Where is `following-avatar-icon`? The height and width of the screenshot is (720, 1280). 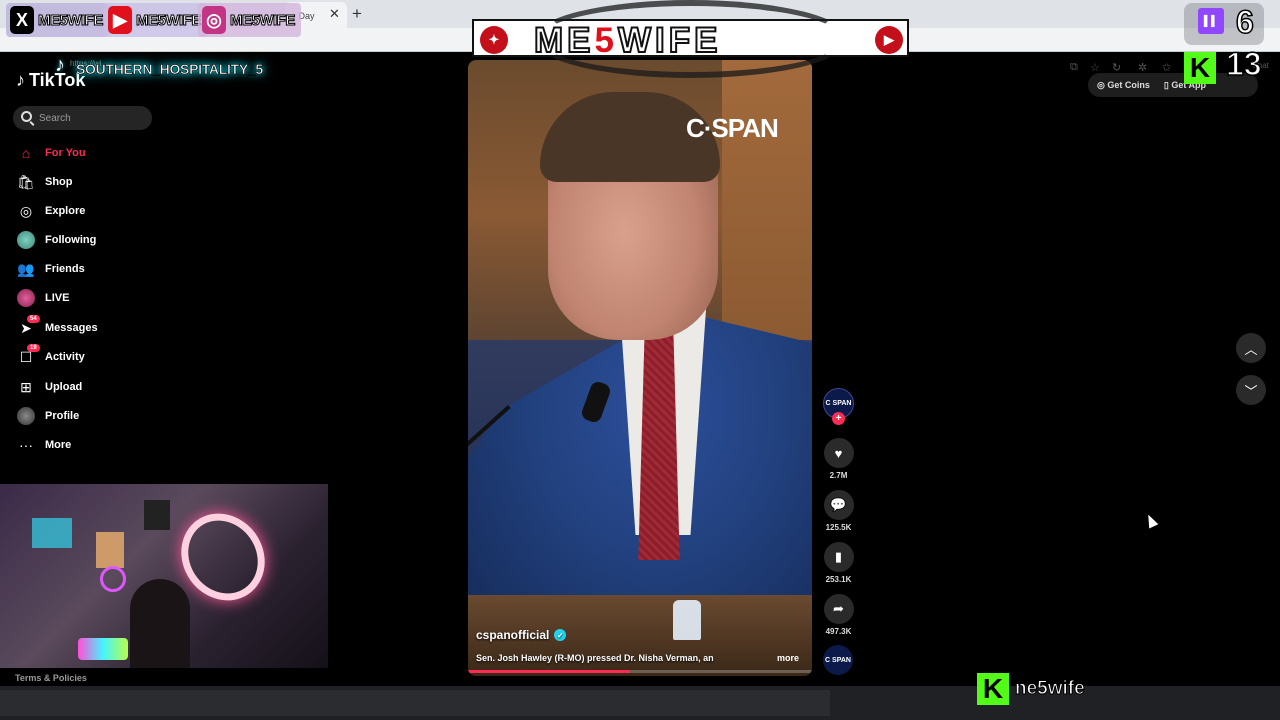 following-avatar-icon is located at coordinates (26, 240).